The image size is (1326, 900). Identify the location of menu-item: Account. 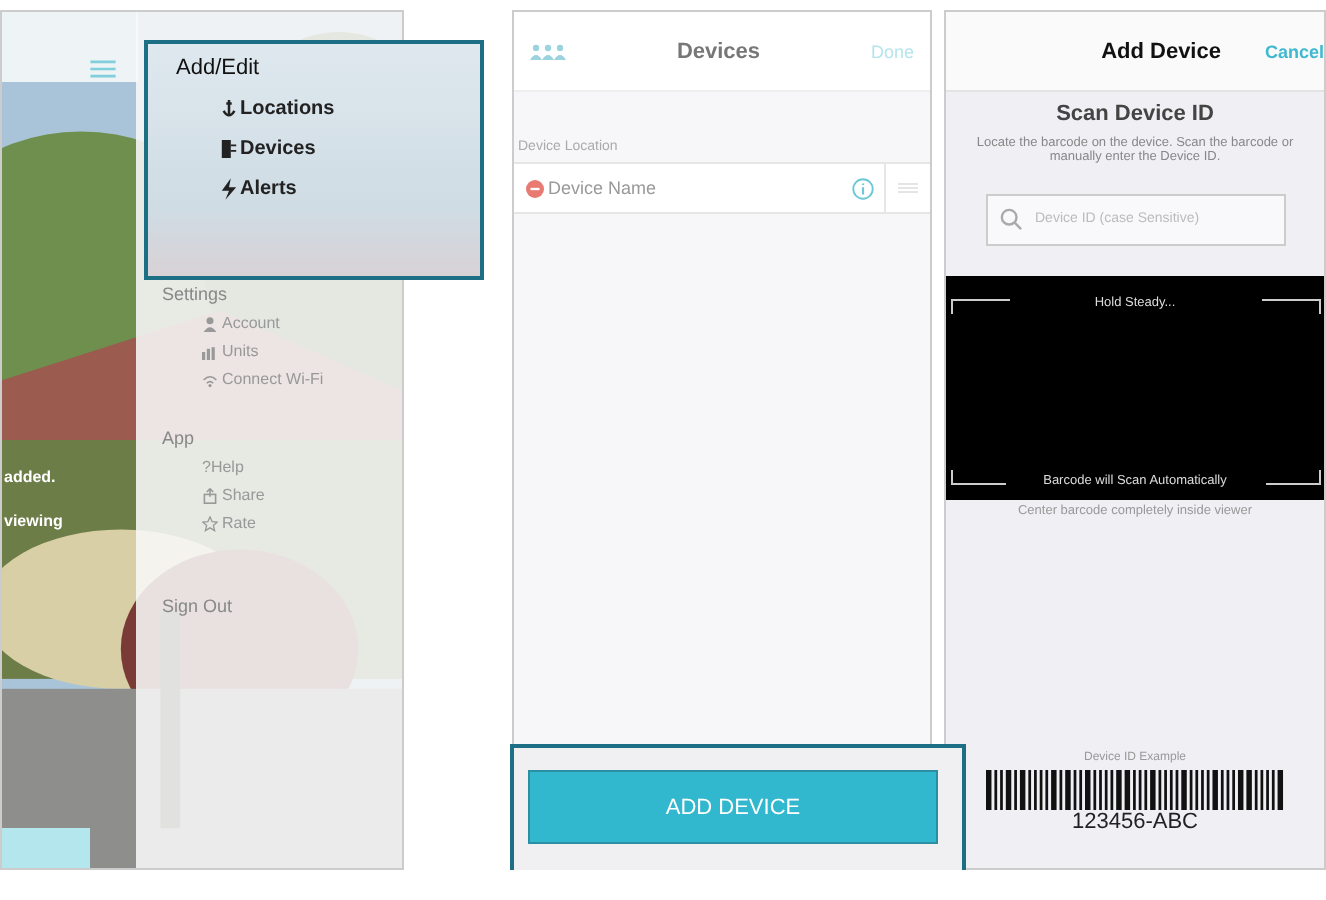
(241, 323).